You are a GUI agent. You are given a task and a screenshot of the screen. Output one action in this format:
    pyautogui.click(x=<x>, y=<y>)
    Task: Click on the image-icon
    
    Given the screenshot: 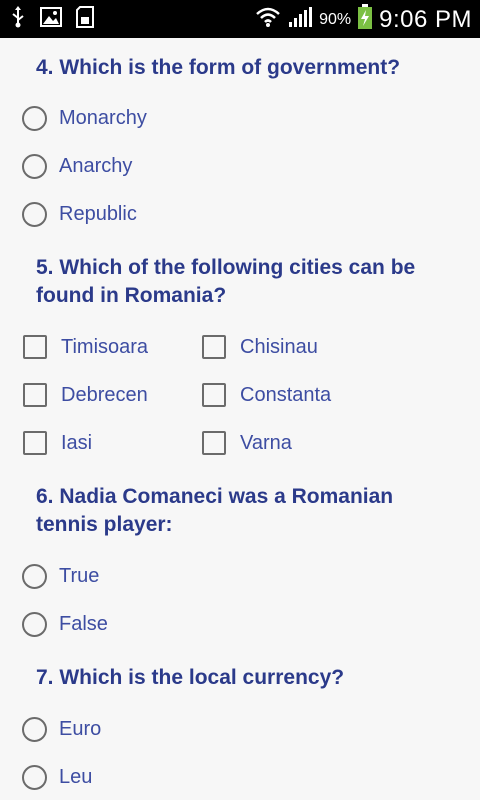 What is the action you would take?
    pyautogui.click(x=51, y=19)
    